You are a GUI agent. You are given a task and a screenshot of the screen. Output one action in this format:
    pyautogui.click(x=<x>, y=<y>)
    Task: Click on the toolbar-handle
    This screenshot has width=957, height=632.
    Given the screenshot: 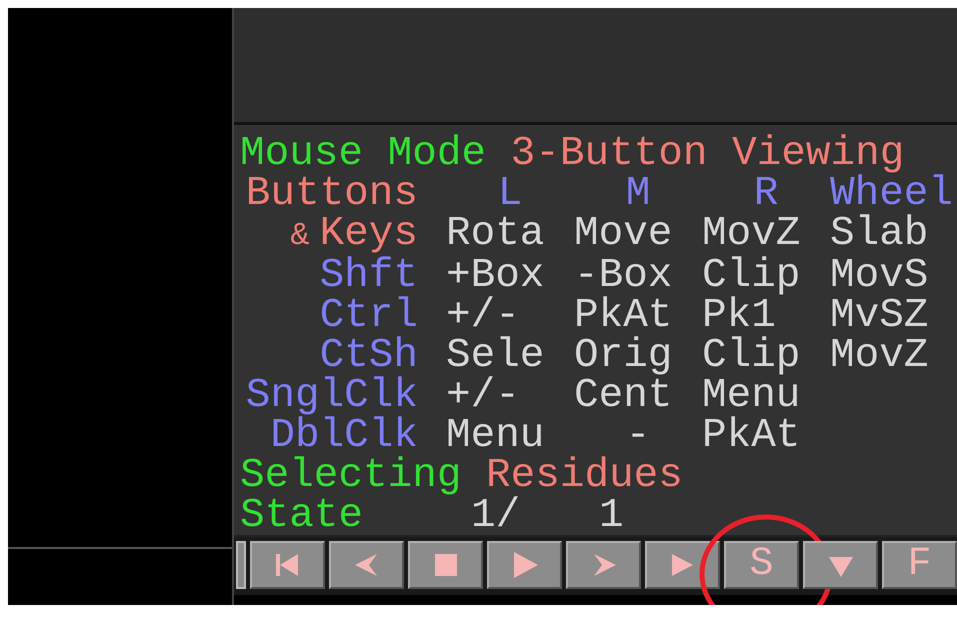 What is the action you would take?
    pyautogui.click(x=241, y=565)
    